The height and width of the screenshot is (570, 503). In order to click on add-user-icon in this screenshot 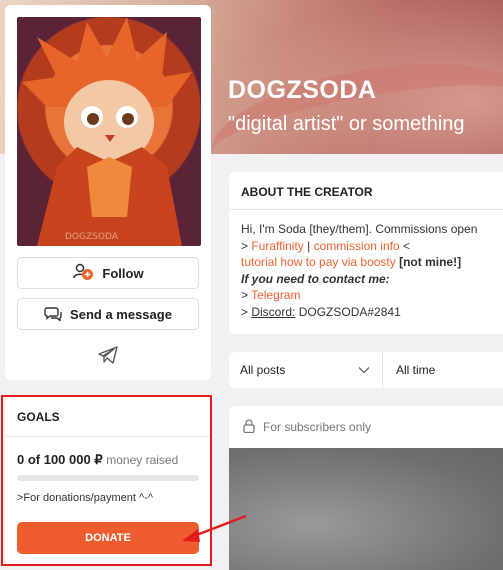, I will do `click(83, 273)`.